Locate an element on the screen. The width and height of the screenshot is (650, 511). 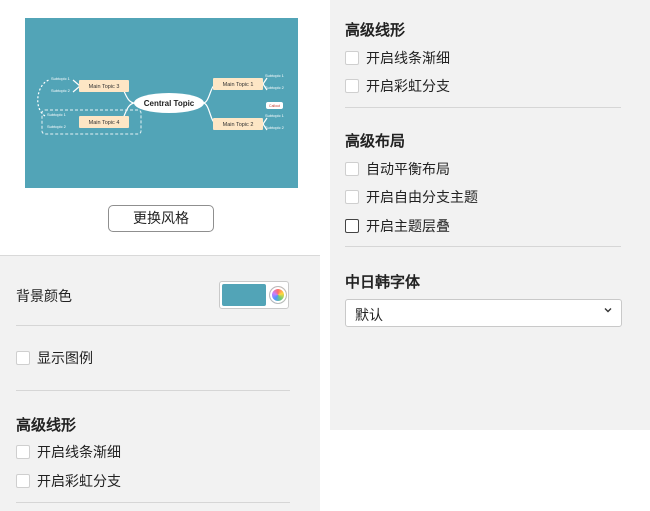
main-topic-1-text: Main Topic 1 is located at coordinates (238, 85).